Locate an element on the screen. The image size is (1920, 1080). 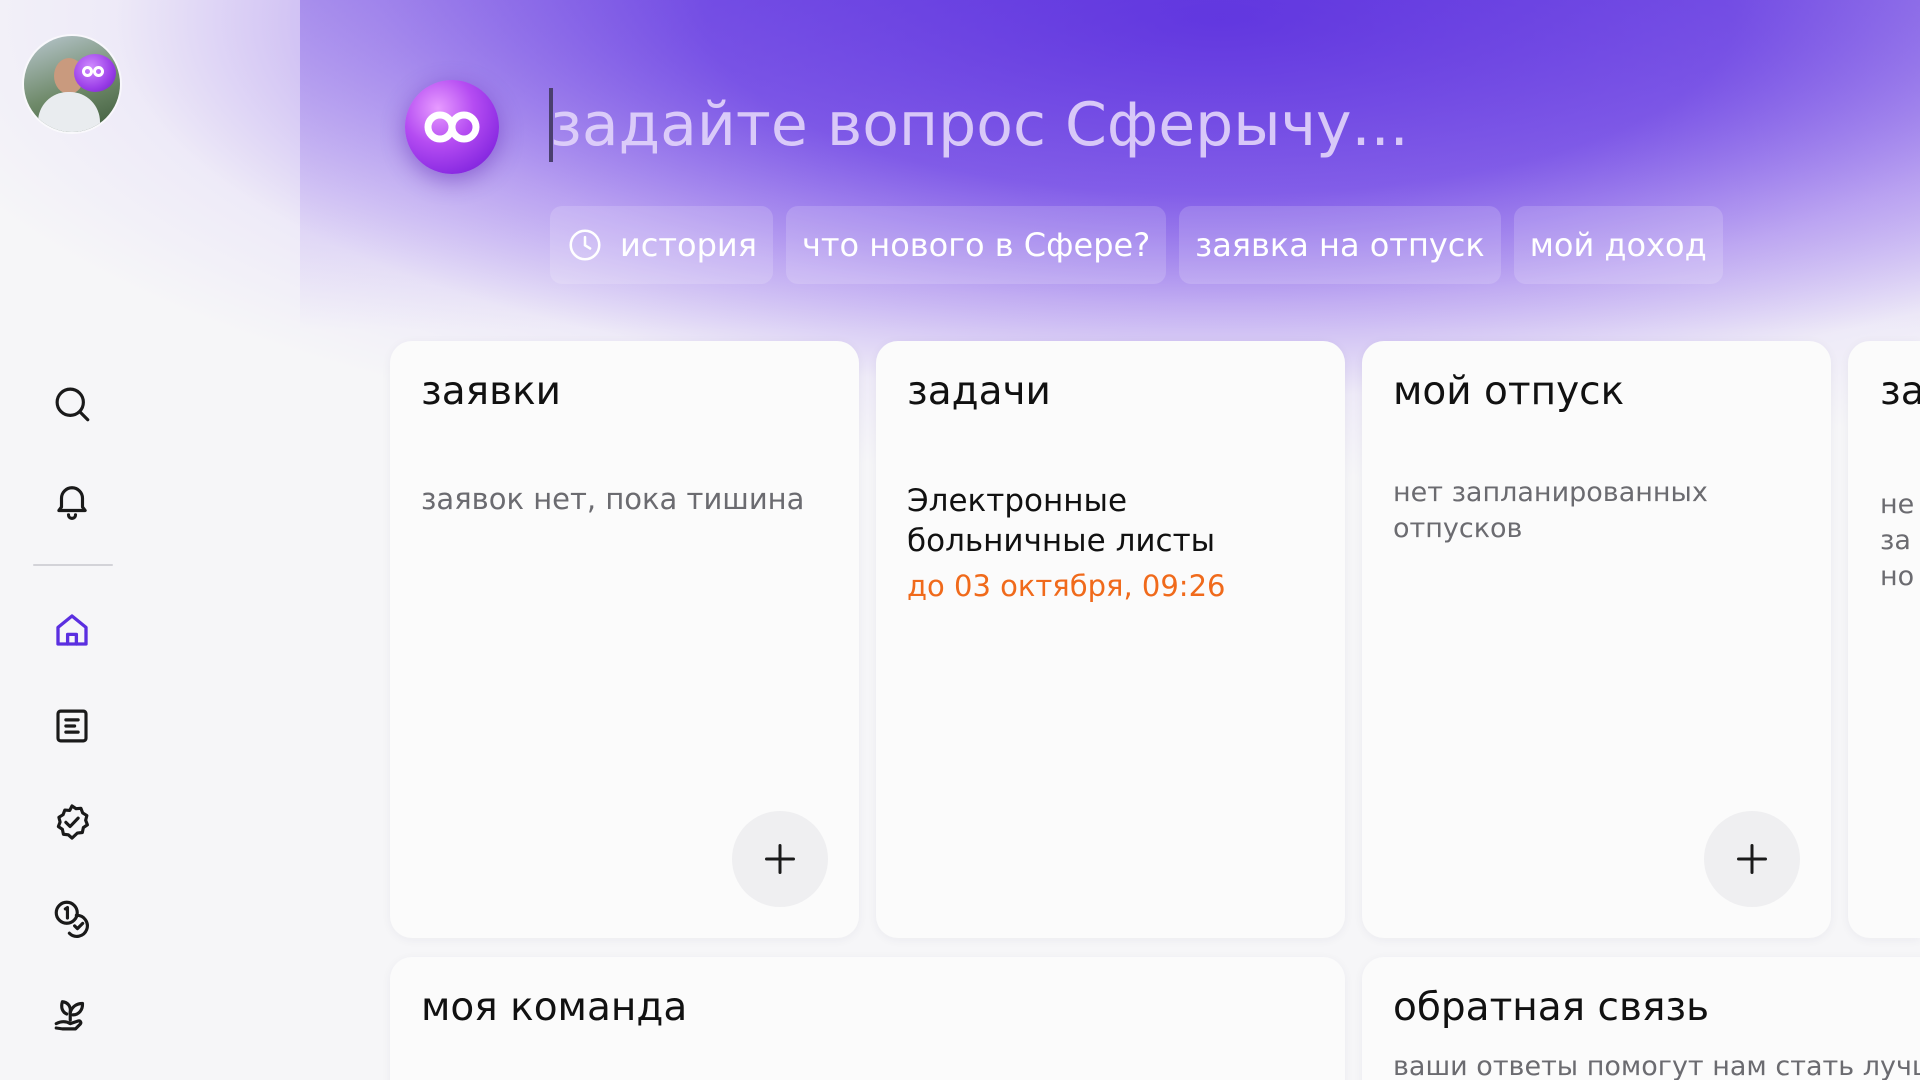
infinity-icon is located at coordinates (452, 127).